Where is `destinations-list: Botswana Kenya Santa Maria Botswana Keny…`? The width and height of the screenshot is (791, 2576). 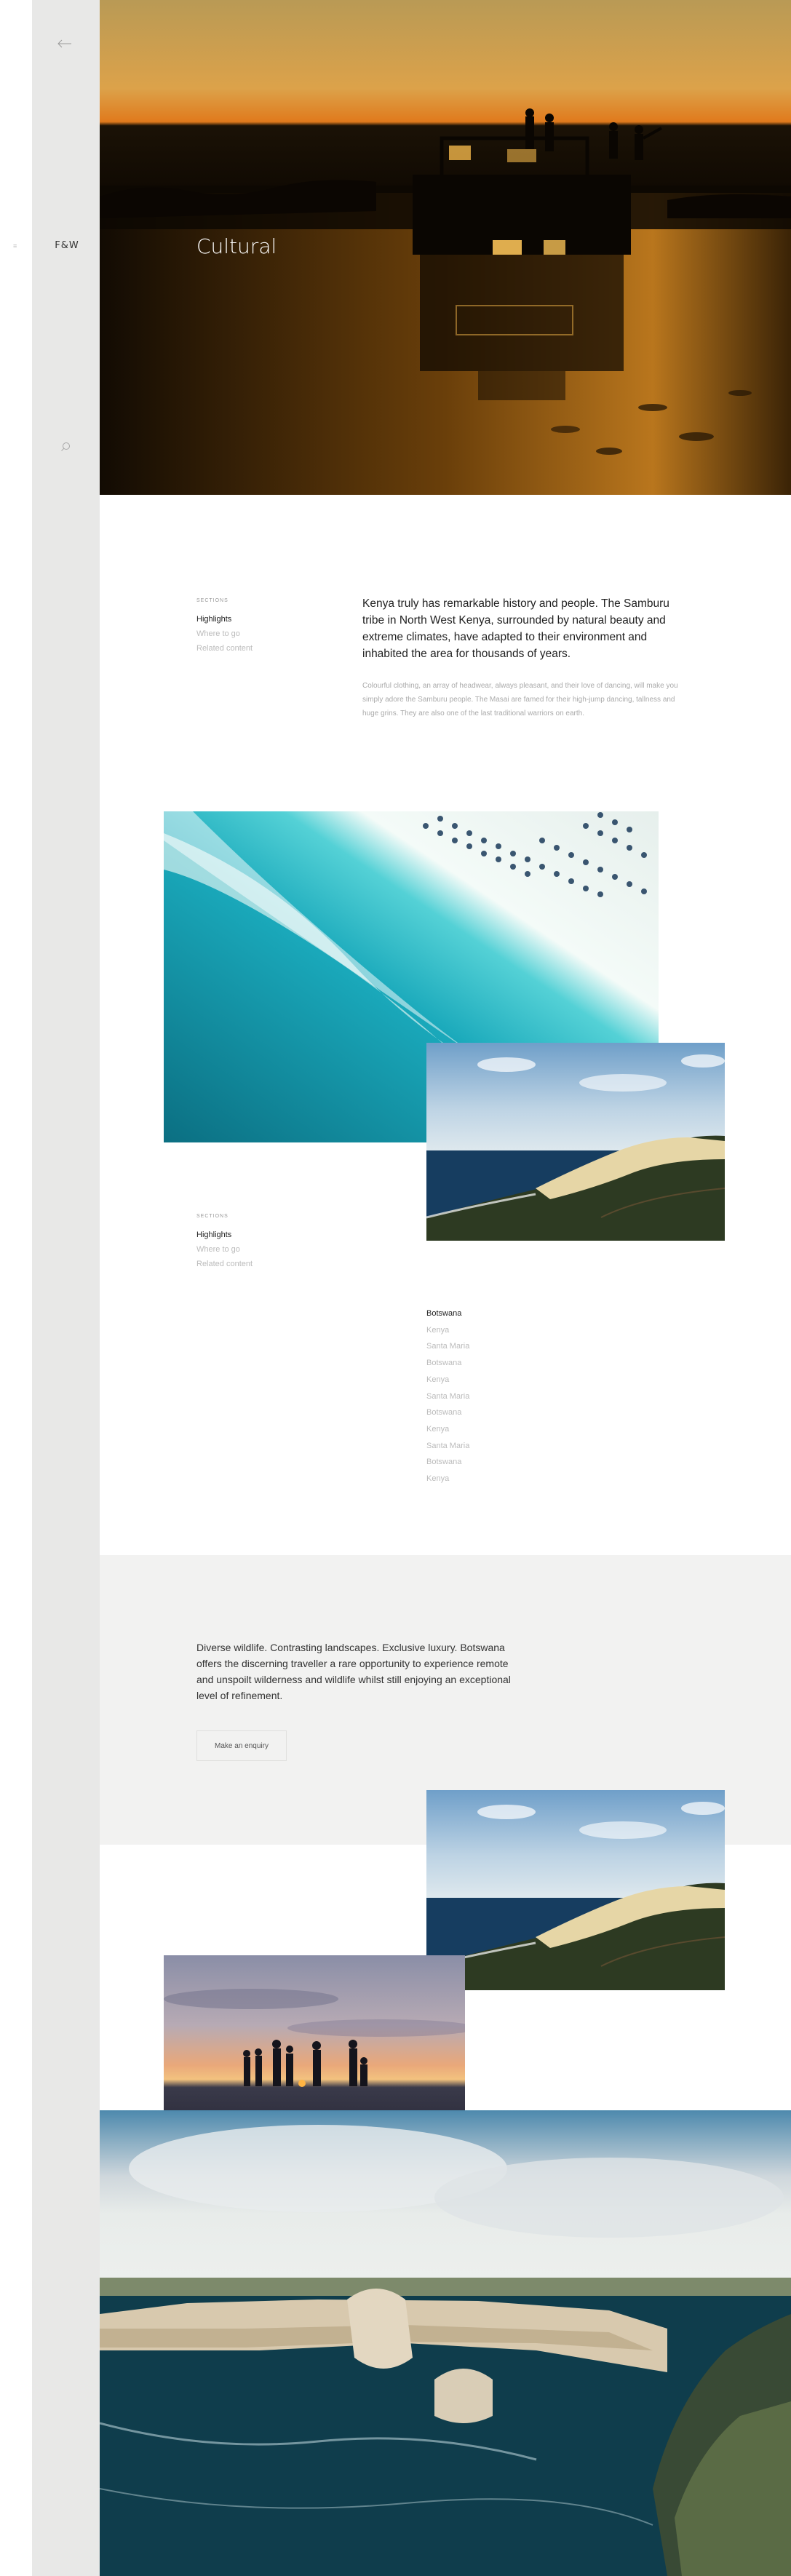
destinations-list: Botswana Kenya Santa Maria Botswana Keny… is located at coordinates (499, 1396).